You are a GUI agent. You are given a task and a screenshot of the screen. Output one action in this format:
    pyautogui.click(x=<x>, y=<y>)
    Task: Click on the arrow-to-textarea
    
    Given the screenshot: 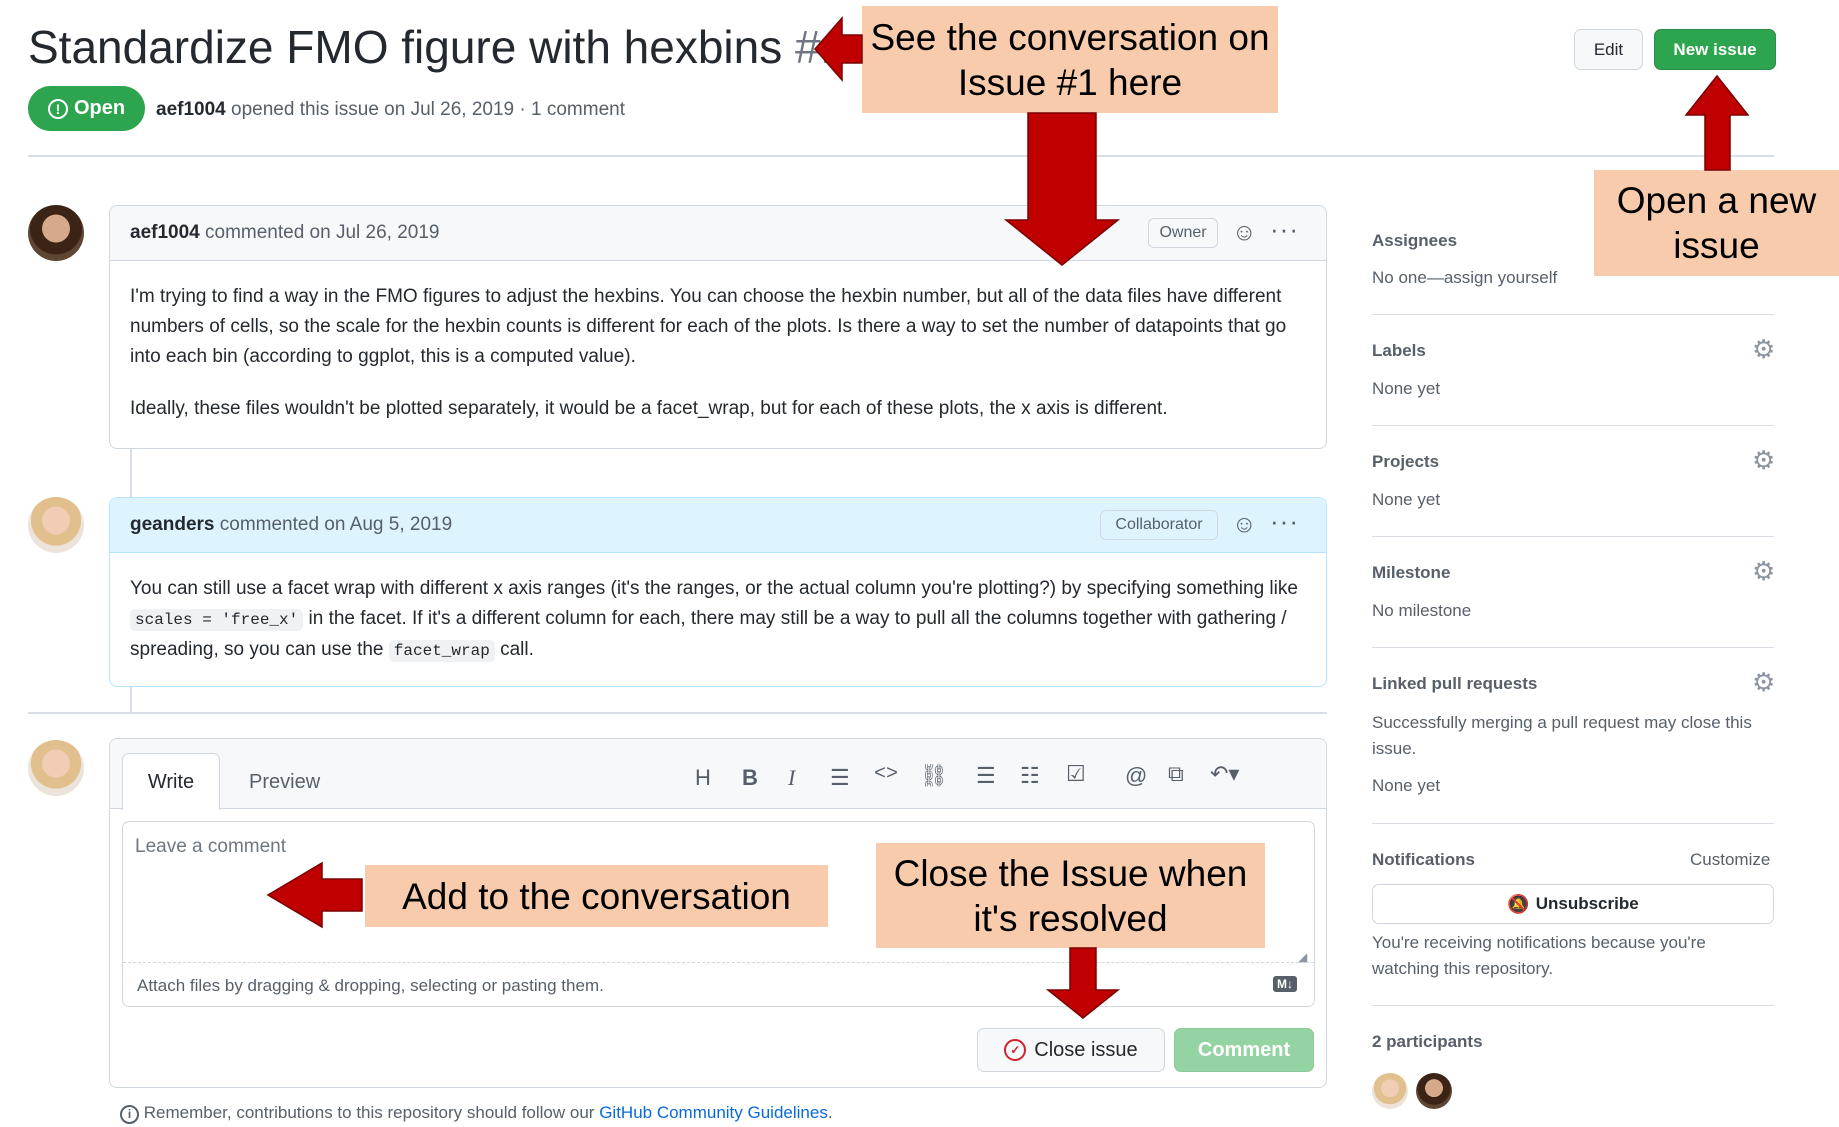 What is the action you would take?
    pyautogui.click(x=314, y=895)
    